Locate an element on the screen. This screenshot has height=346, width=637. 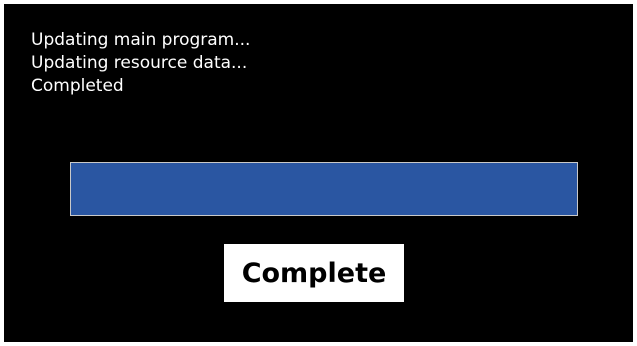
complete-button: Complete is located at coordinates (314, 273).